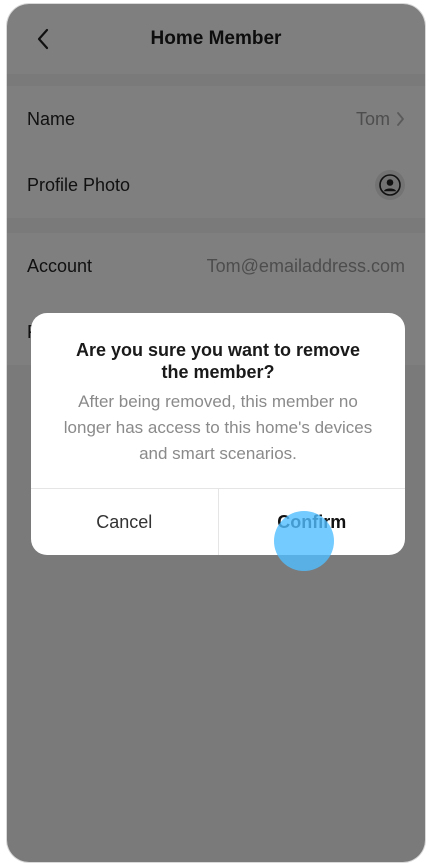 The width and height of the screenshot is (430, 866). Describe the element at coordinates (304, 541) in the screenshot. I see `touch-indicator` at that location.